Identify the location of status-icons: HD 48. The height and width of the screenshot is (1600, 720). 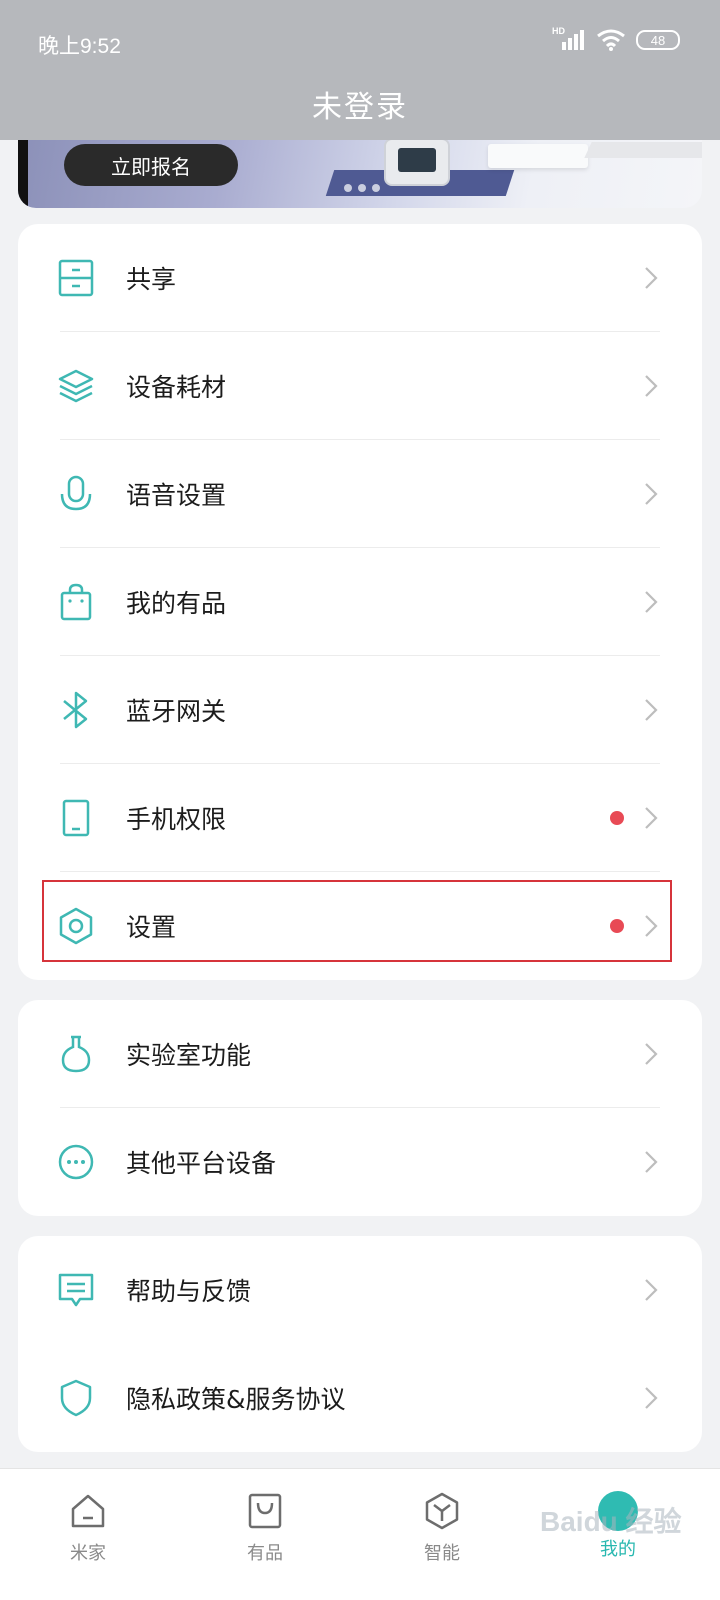
(616, 39).